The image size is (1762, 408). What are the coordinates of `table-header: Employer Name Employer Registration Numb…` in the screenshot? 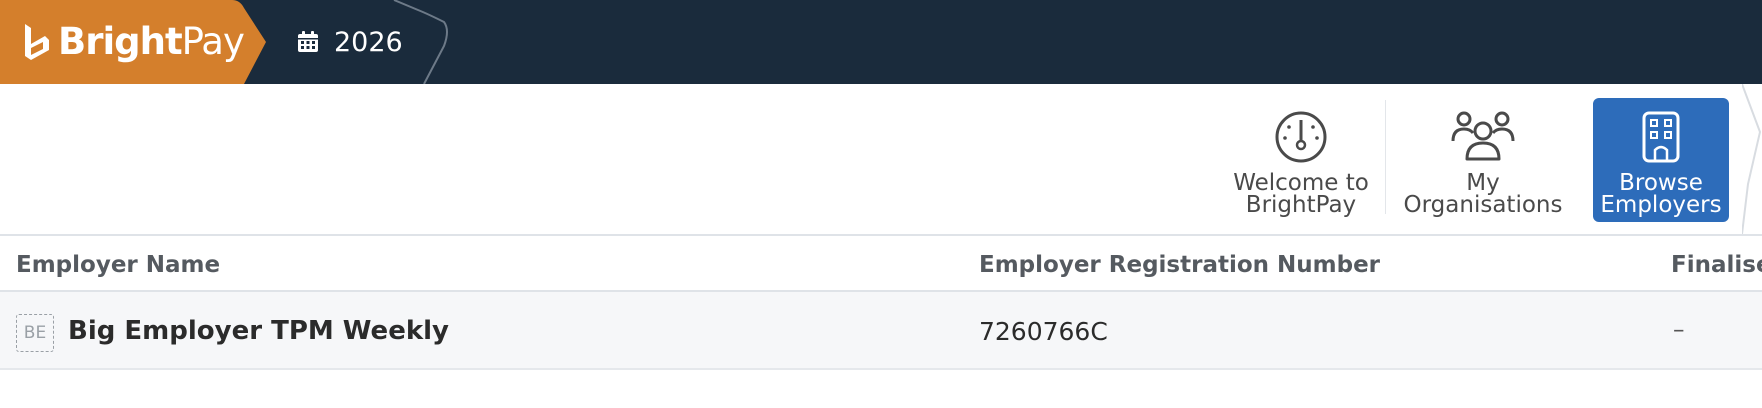 It's located at (881, 265).